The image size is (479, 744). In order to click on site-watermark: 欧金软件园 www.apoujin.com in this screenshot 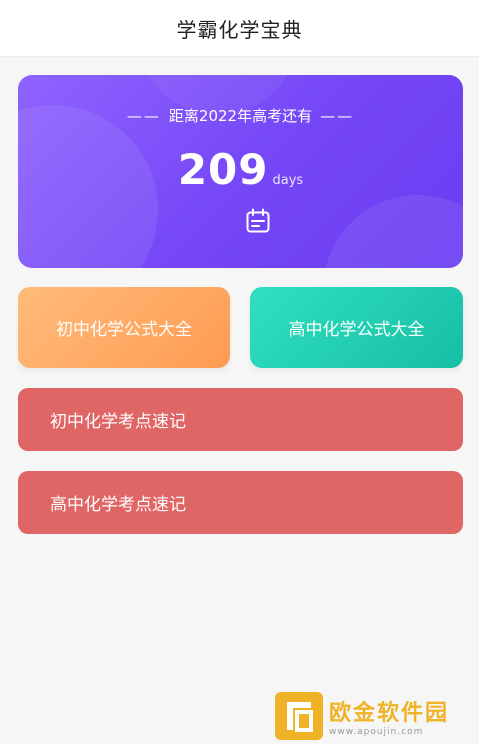, I will do `click(375, 716)`.